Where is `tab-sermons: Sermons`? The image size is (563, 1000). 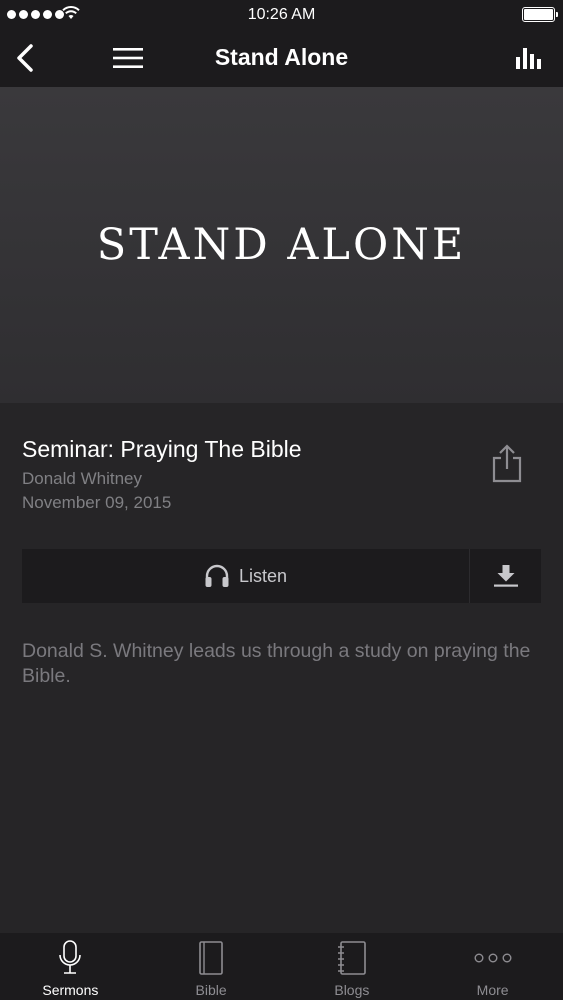 tab-sermons: Sermons is located at coordinates (70, 966).